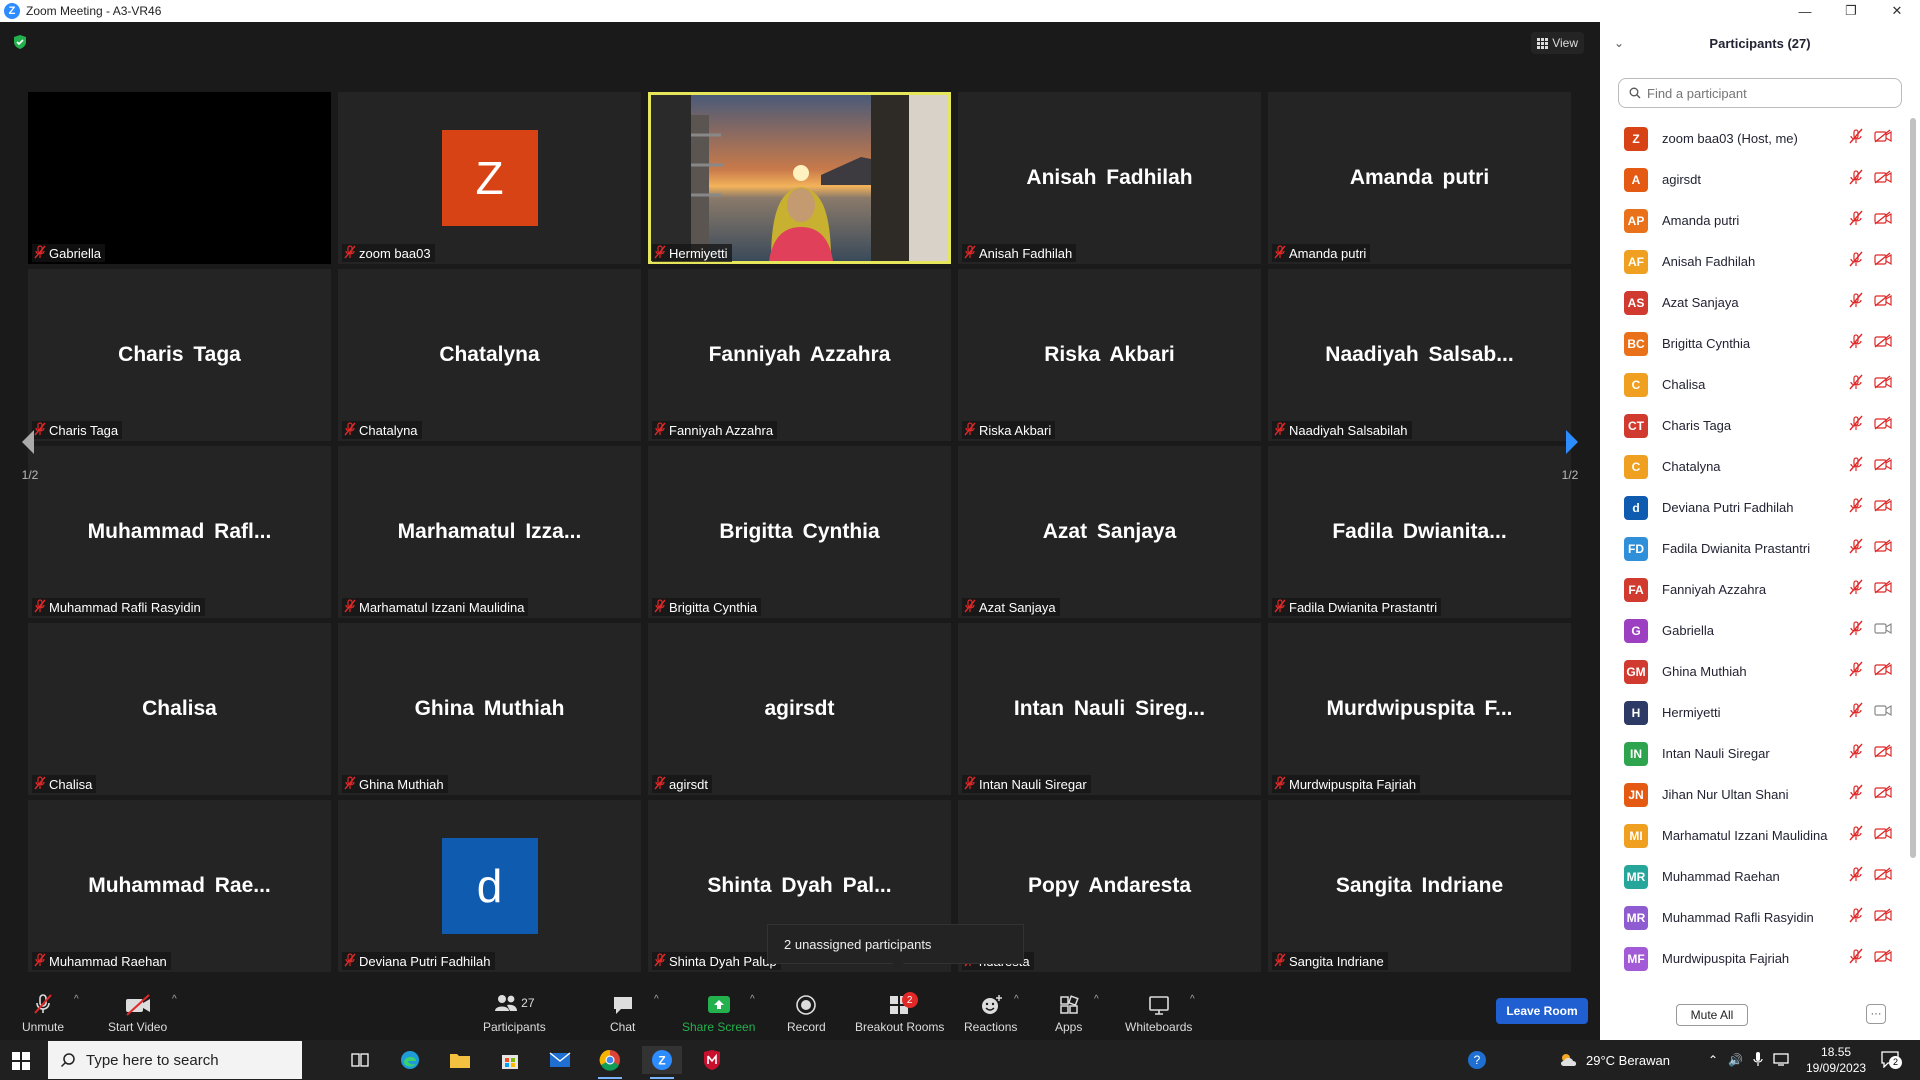 The width and height of the screenshot is (1920, 1080). Describe the element at coordinates (1781, 1060) in the screenshot. I see `network-icon` at that location.